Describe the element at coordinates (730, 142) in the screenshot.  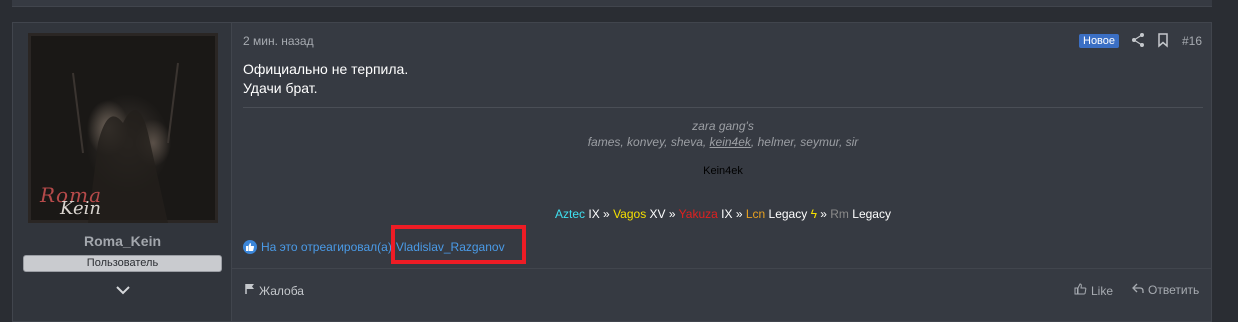
I see `signature-underlined-name: kein4ek` at that location.